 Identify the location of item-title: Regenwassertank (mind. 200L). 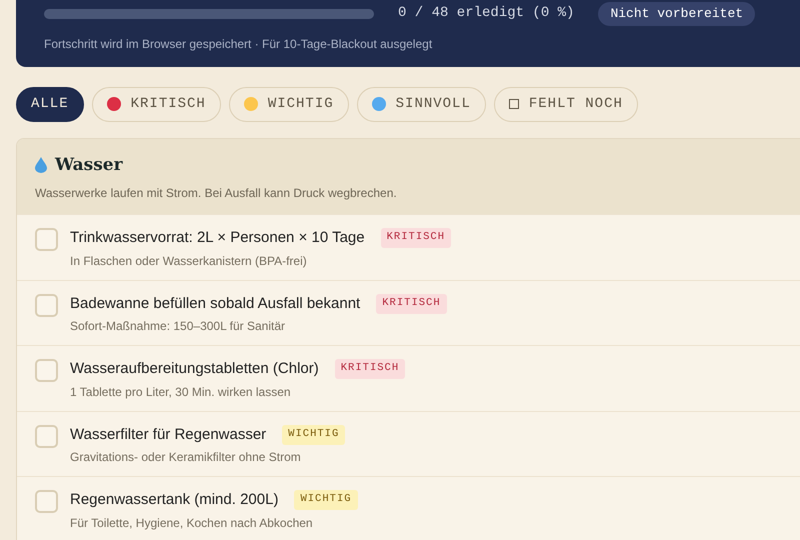
(174, 500).